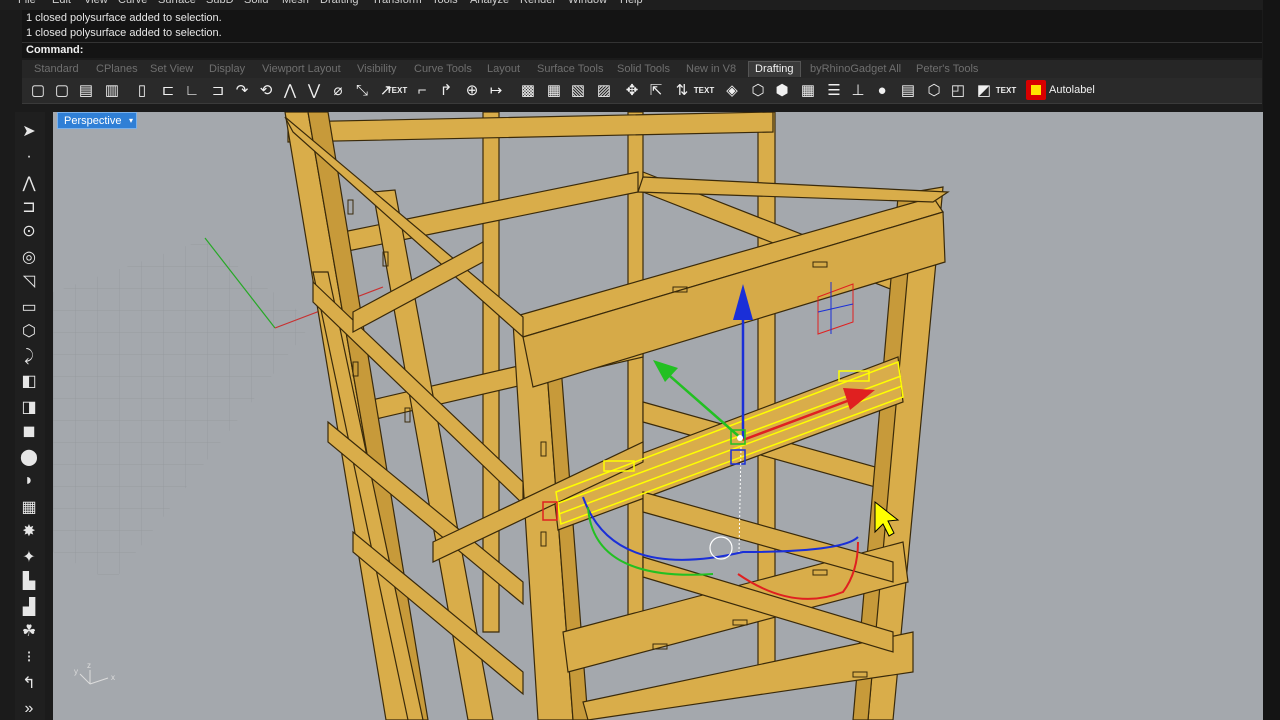 The height and width of the screenshot is (720, 1280). I want to click on dimension-tool-icon: ▙, so click(29, 581).